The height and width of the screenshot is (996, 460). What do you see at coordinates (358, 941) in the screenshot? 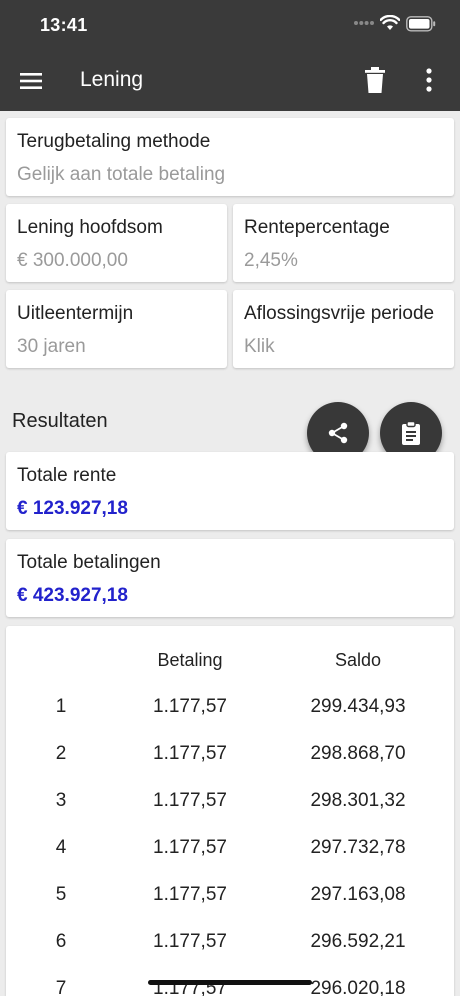
I see `balance-cell: 296.592,21` at bounding box center [358, 941].